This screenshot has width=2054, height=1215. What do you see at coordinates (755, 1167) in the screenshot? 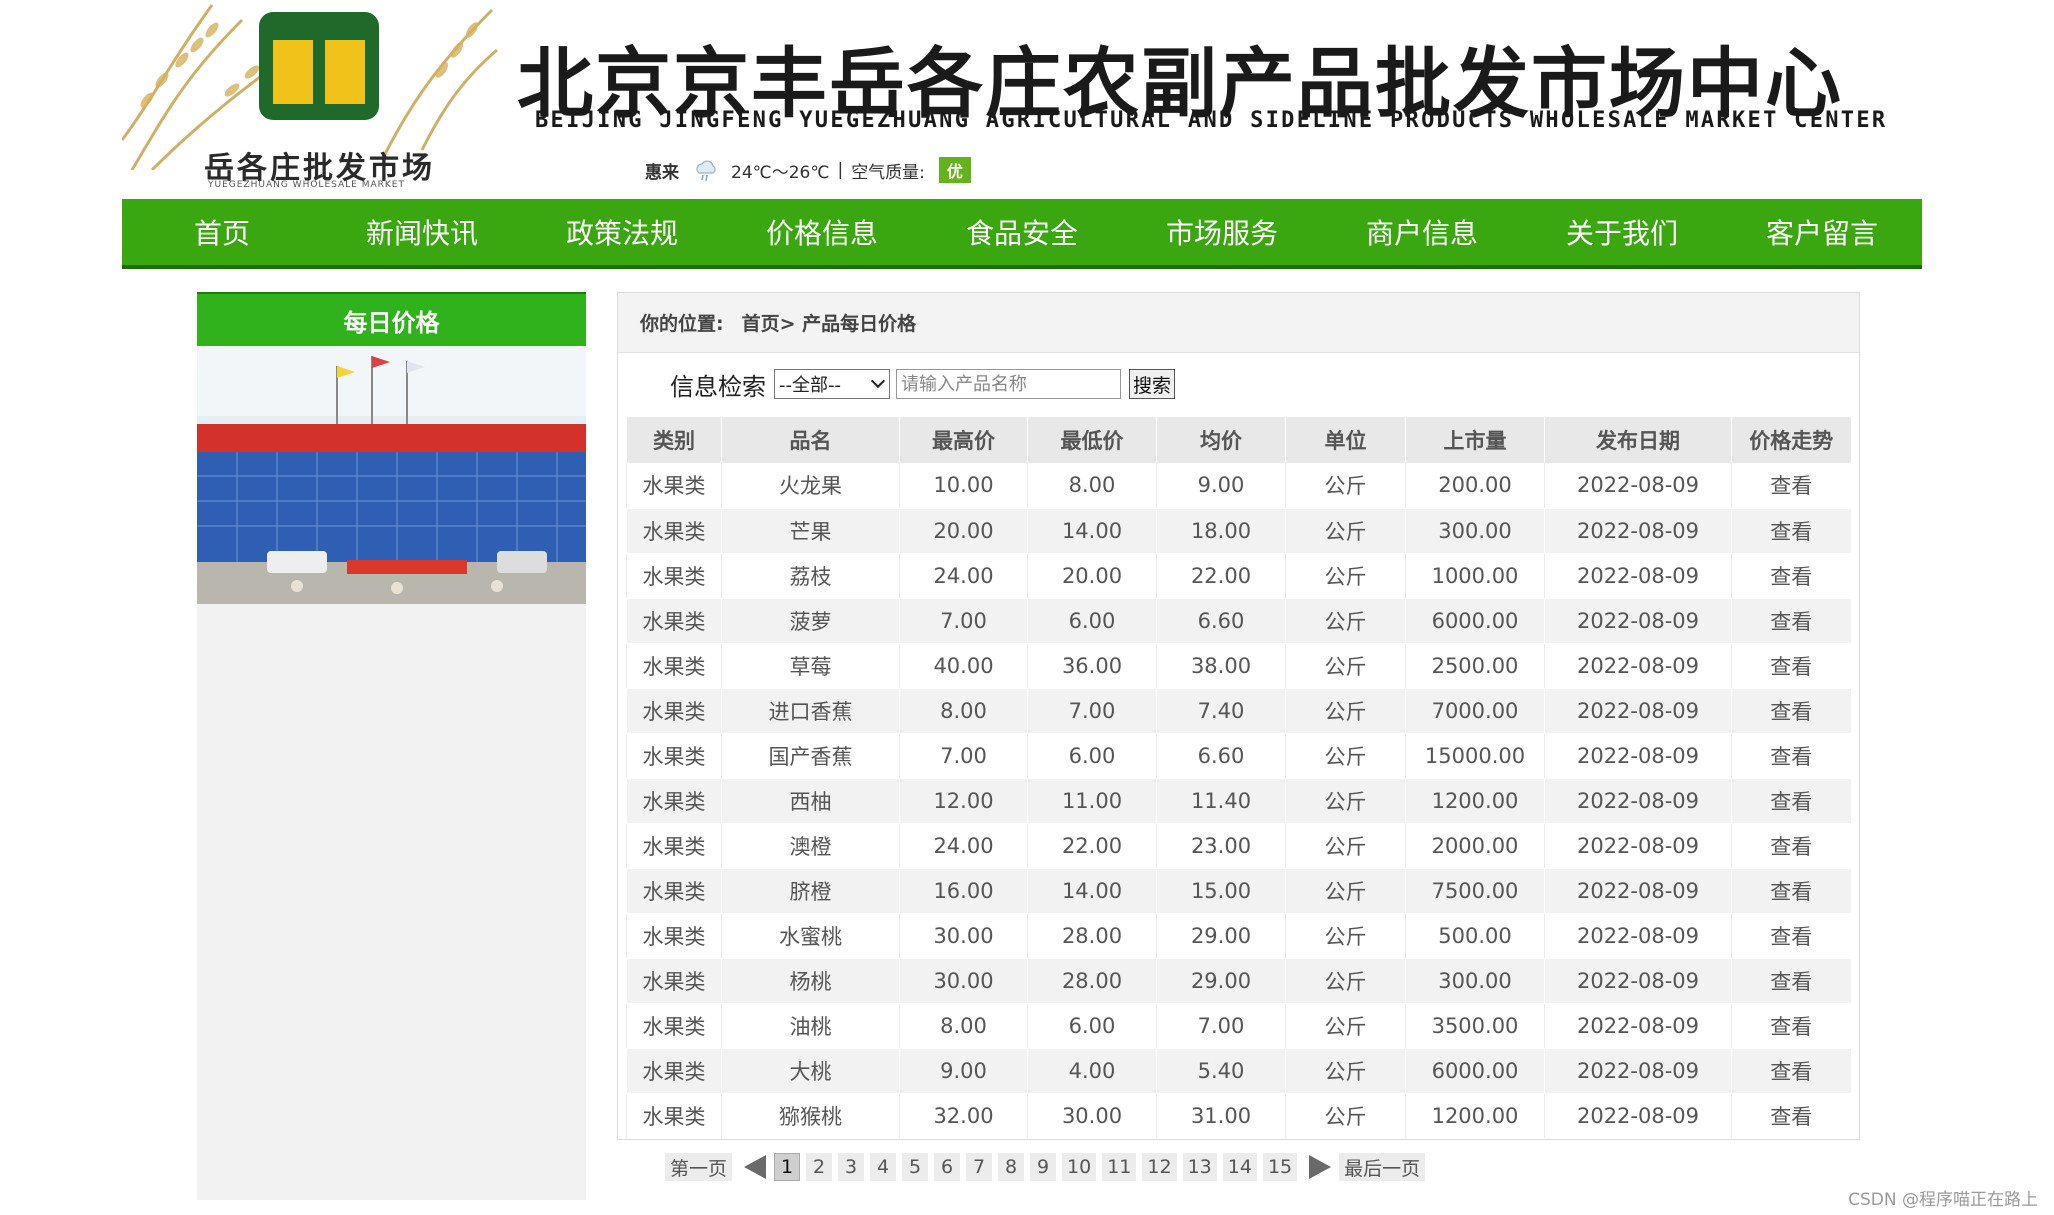
I see `prev-page-arrow-icon` at bounding box center [755, 1167].